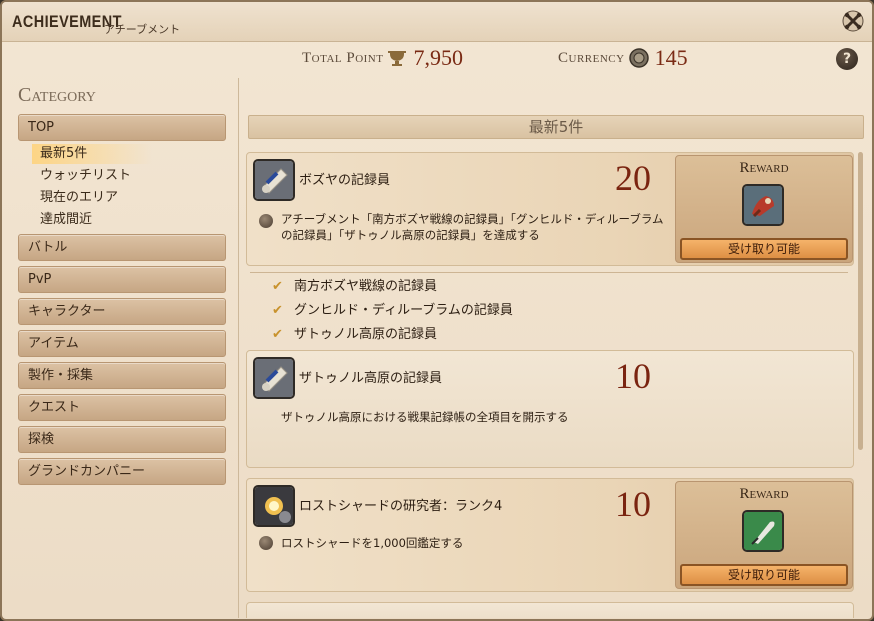  What do you see at coordinates (122, 343) in the screenshot?
I see `category-item-button: アイテム` at bounding box center [122, 343].